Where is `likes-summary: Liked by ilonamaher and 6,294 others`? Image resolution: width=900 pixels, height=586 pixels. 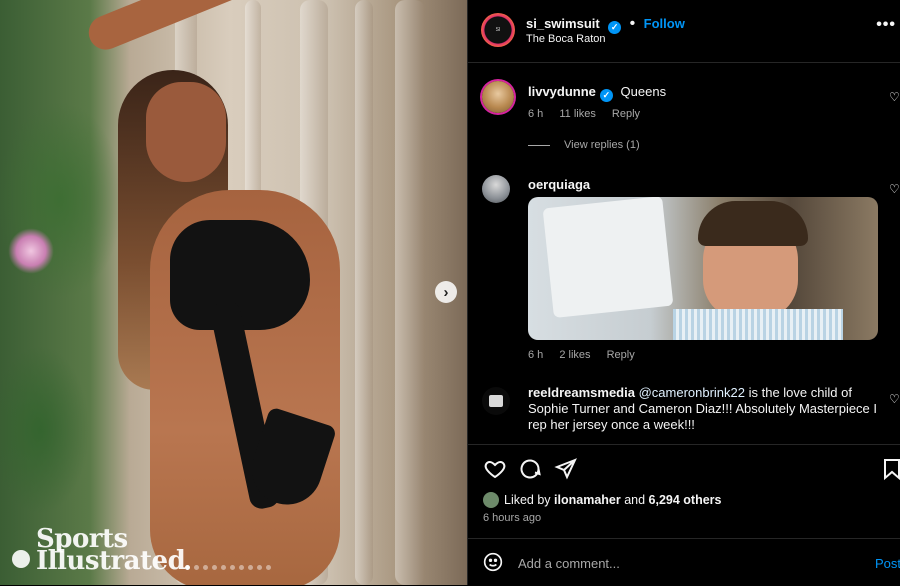
likes-summary: Liked by ilonamaher and 6,294 others is located at coordinates (602, 500).